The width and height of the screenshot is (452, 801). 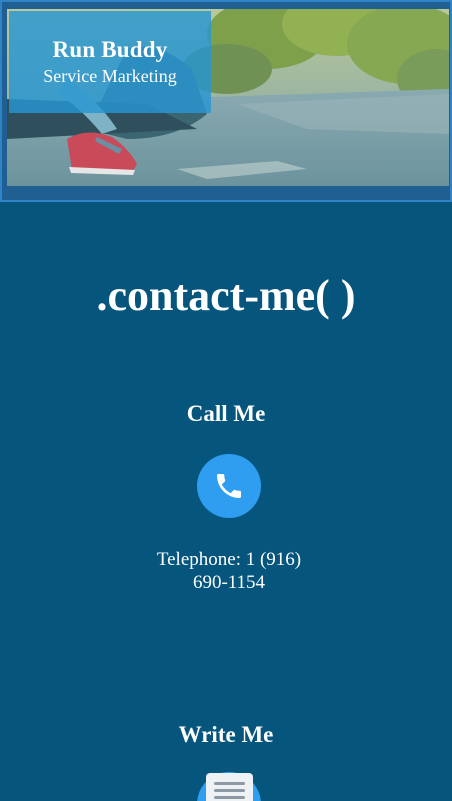 I want to click on brand-subtitle: Service Marketing, so click(x=110, y=76).